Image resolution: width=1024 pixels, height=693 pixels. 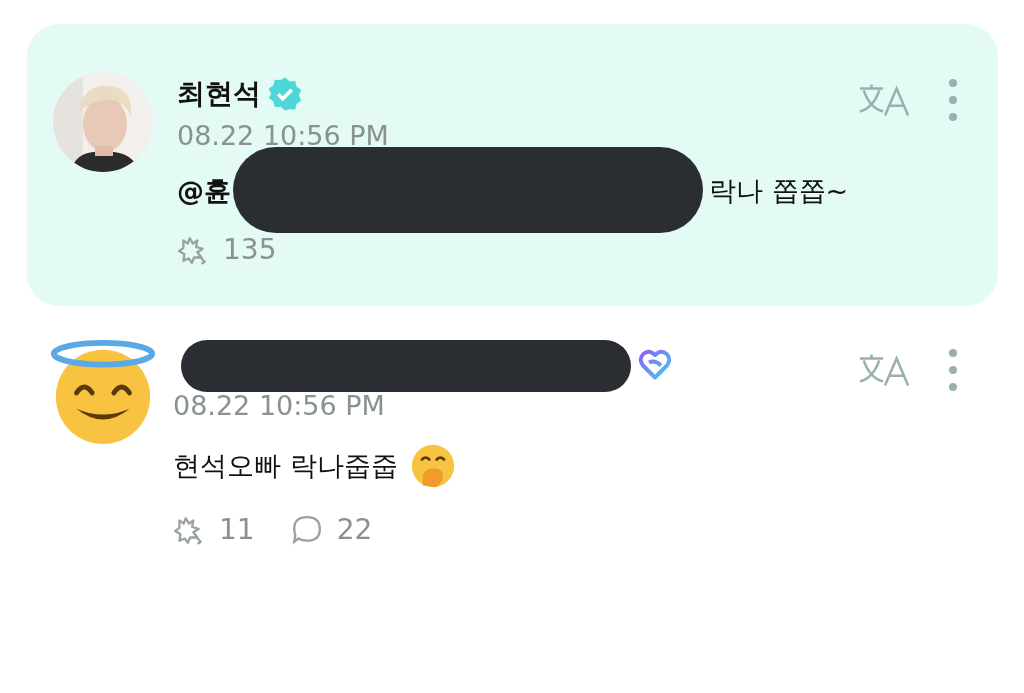 I want to click on mention-link: @휸, so click(x=204, y=191).